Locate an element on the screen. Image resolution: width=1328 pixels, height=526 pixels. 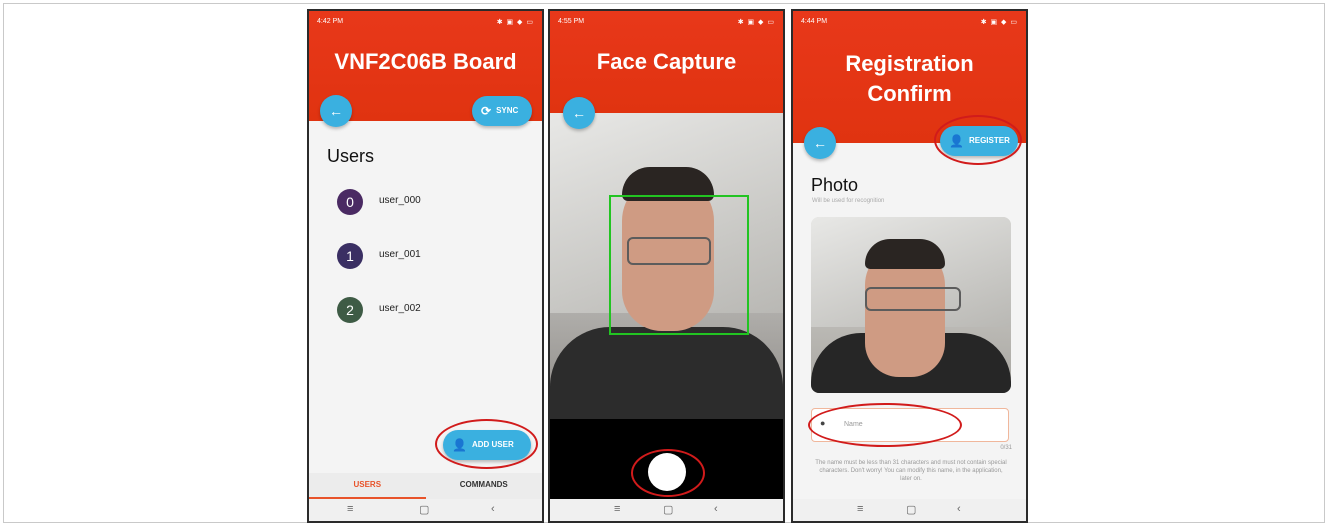
user-avatar: 2 is located at coordinates (350, 310).